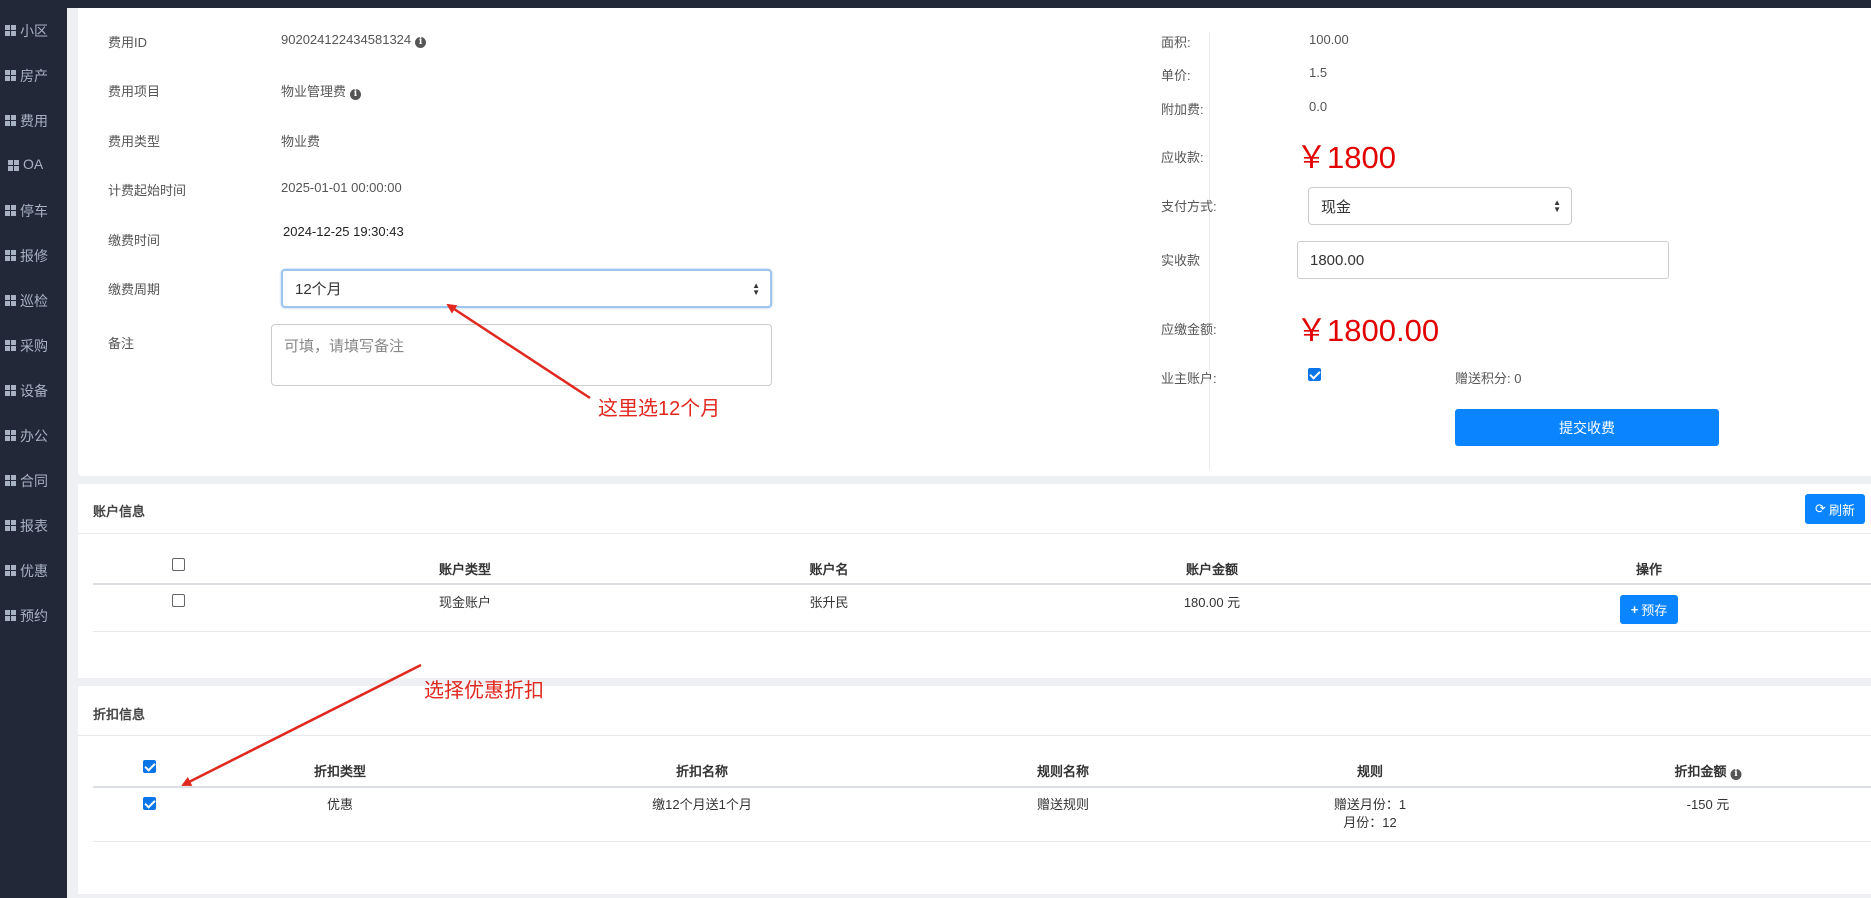 The width and height of the screenshot is (1871, 898). What do you see at coordinates (1189, 329) in the screenshot?
I see `amount-due-label: 应缴金额:` at bounding box center [1189, 329].